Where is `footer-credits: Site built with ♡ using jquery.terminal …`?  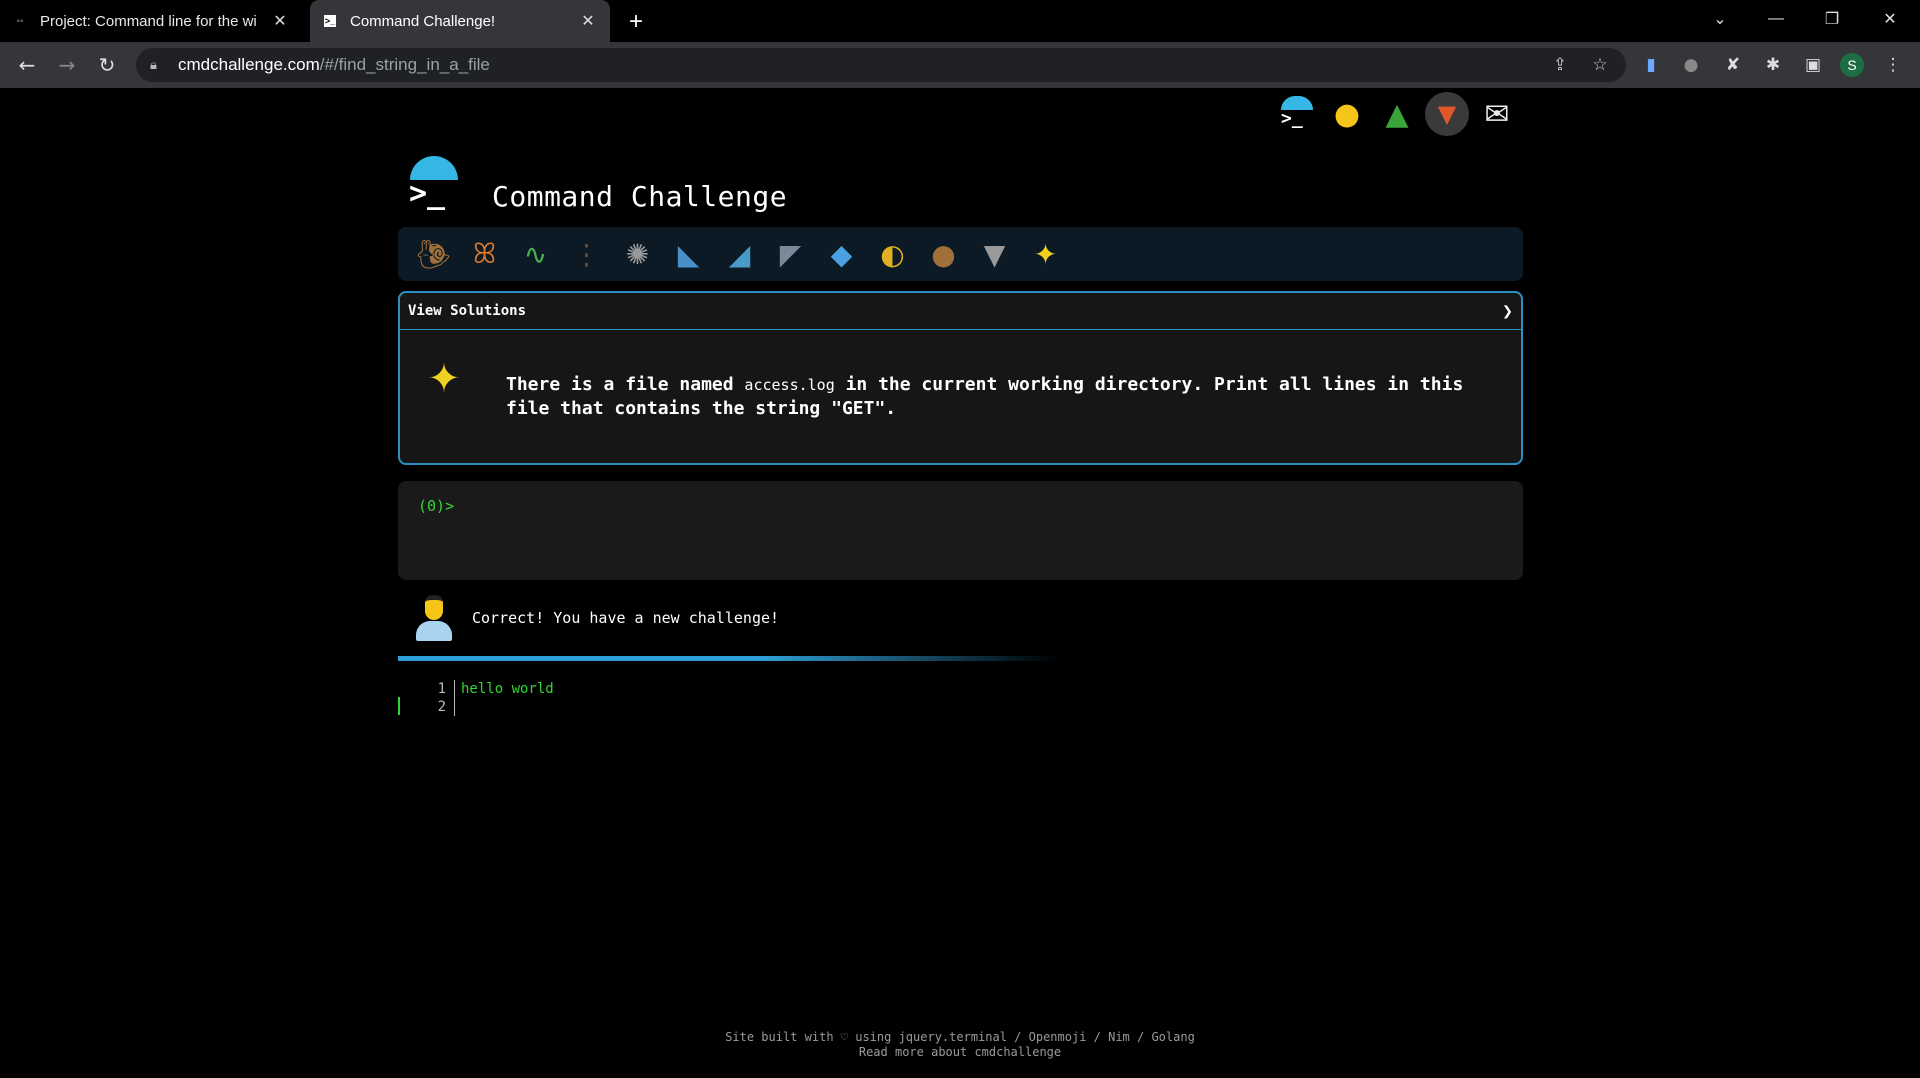 footer-credits: Site built with ♡ using jquery.terminal … is located at coordinates (960, 1037).